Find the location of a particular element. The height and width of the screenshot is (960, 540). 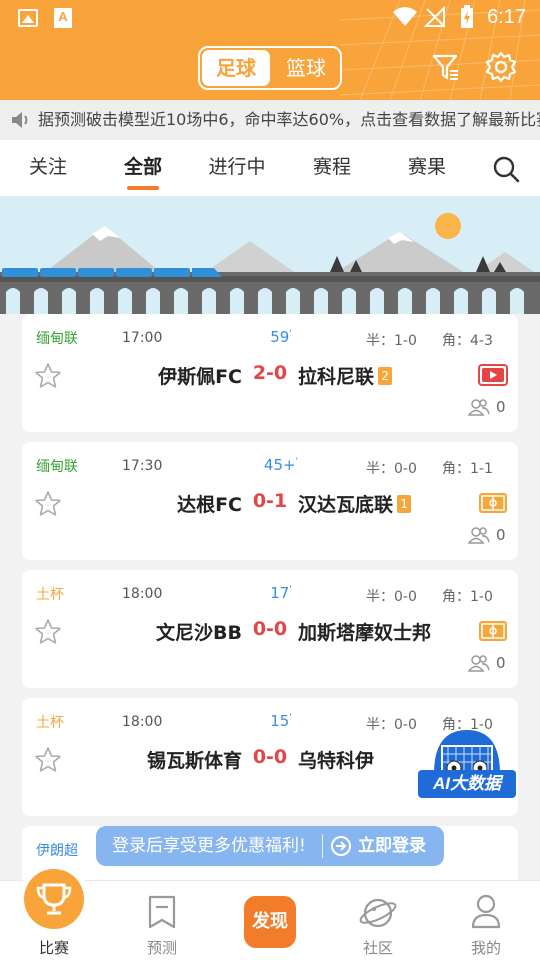

nav-label: 预测 is located at coordinates (161, 948).